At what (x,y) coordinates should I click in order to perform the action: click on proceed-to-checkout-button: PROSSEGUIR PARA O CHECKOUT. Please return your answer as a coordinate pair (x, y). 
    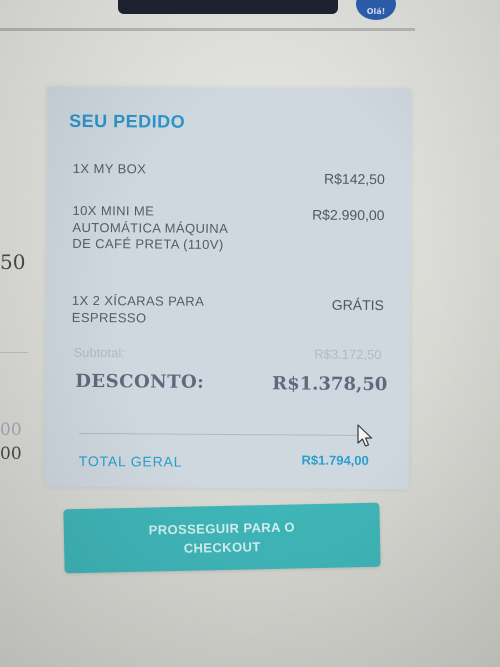
    Looking at the image, I should click on (222, 538).